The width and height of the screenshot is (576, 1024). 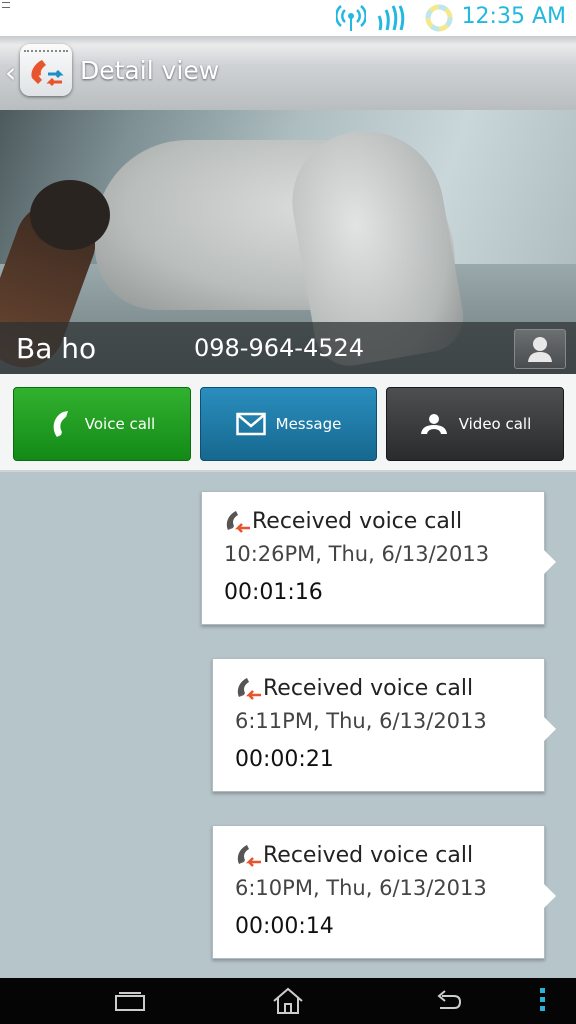 I want to click on contact-name-bar: Ba ho 098-964-4524, so click(x=288, y=348).